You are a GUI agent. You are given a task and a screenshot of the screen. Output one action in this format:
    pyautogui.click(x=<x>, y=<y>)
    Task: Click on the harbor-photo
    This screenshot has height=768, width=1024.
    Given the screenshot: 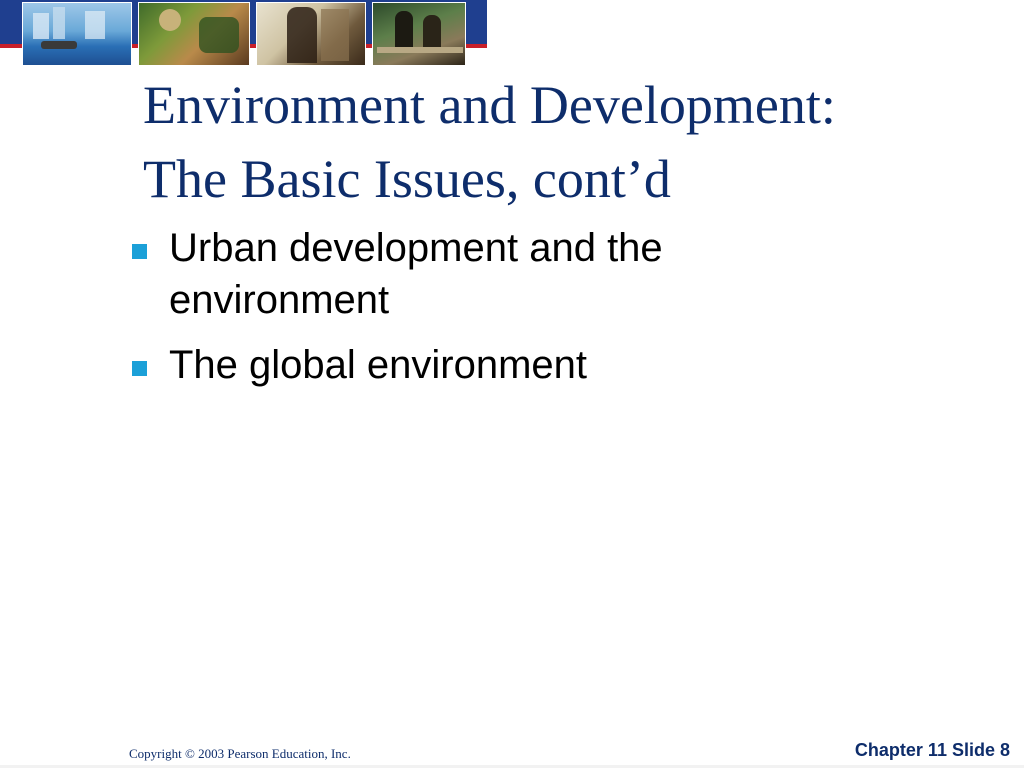 What is the action you would take?
    pyautogui.click(x=77, y=34)
    